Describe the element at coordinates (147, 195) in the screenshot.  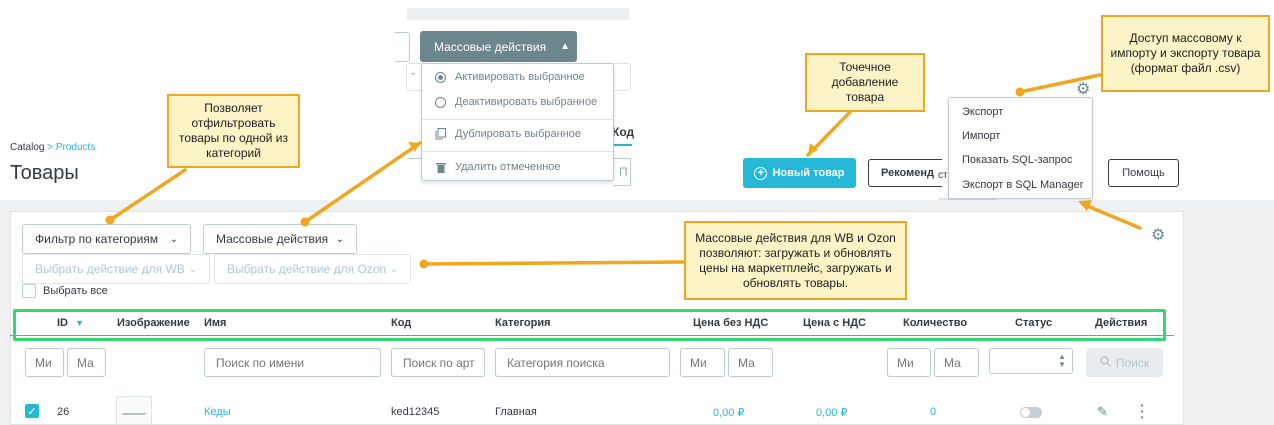
I see `arrow-to-category-filter` at that location.